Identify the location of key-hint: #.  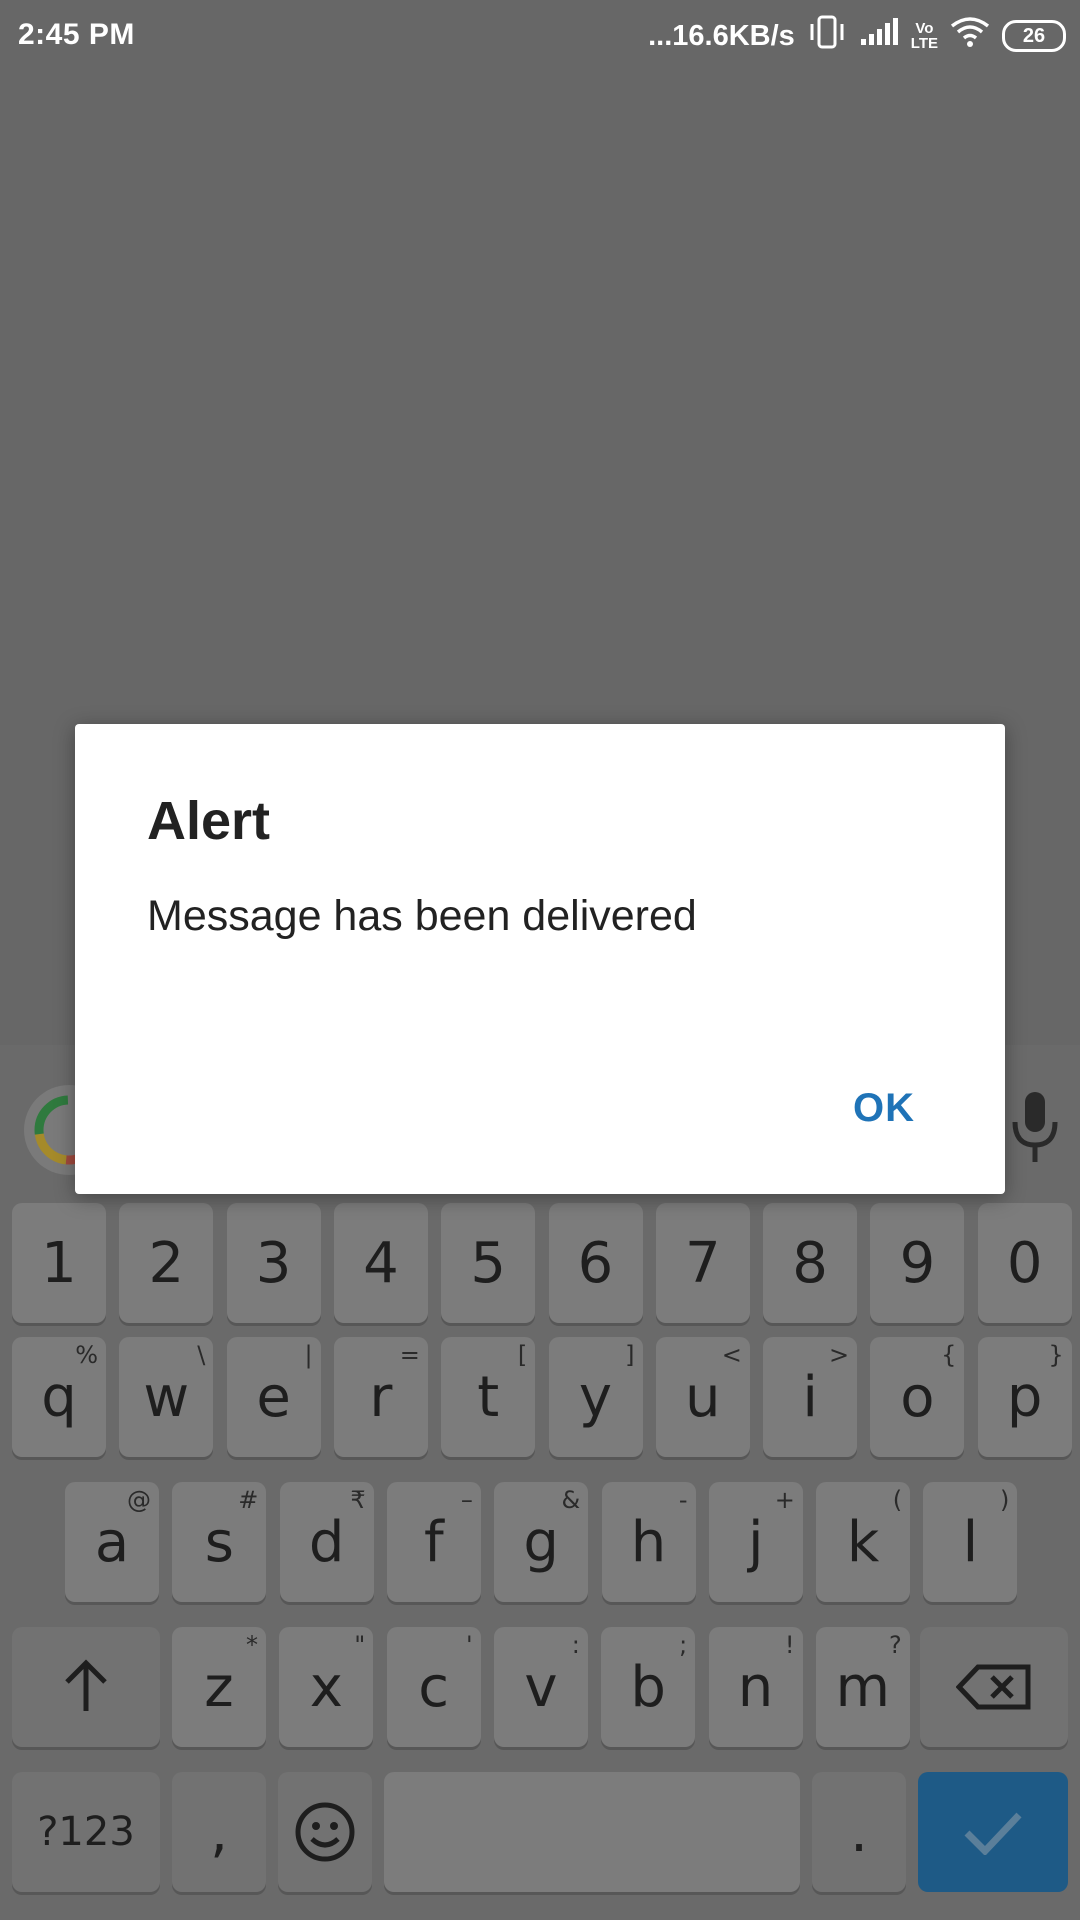
(248, 1500).